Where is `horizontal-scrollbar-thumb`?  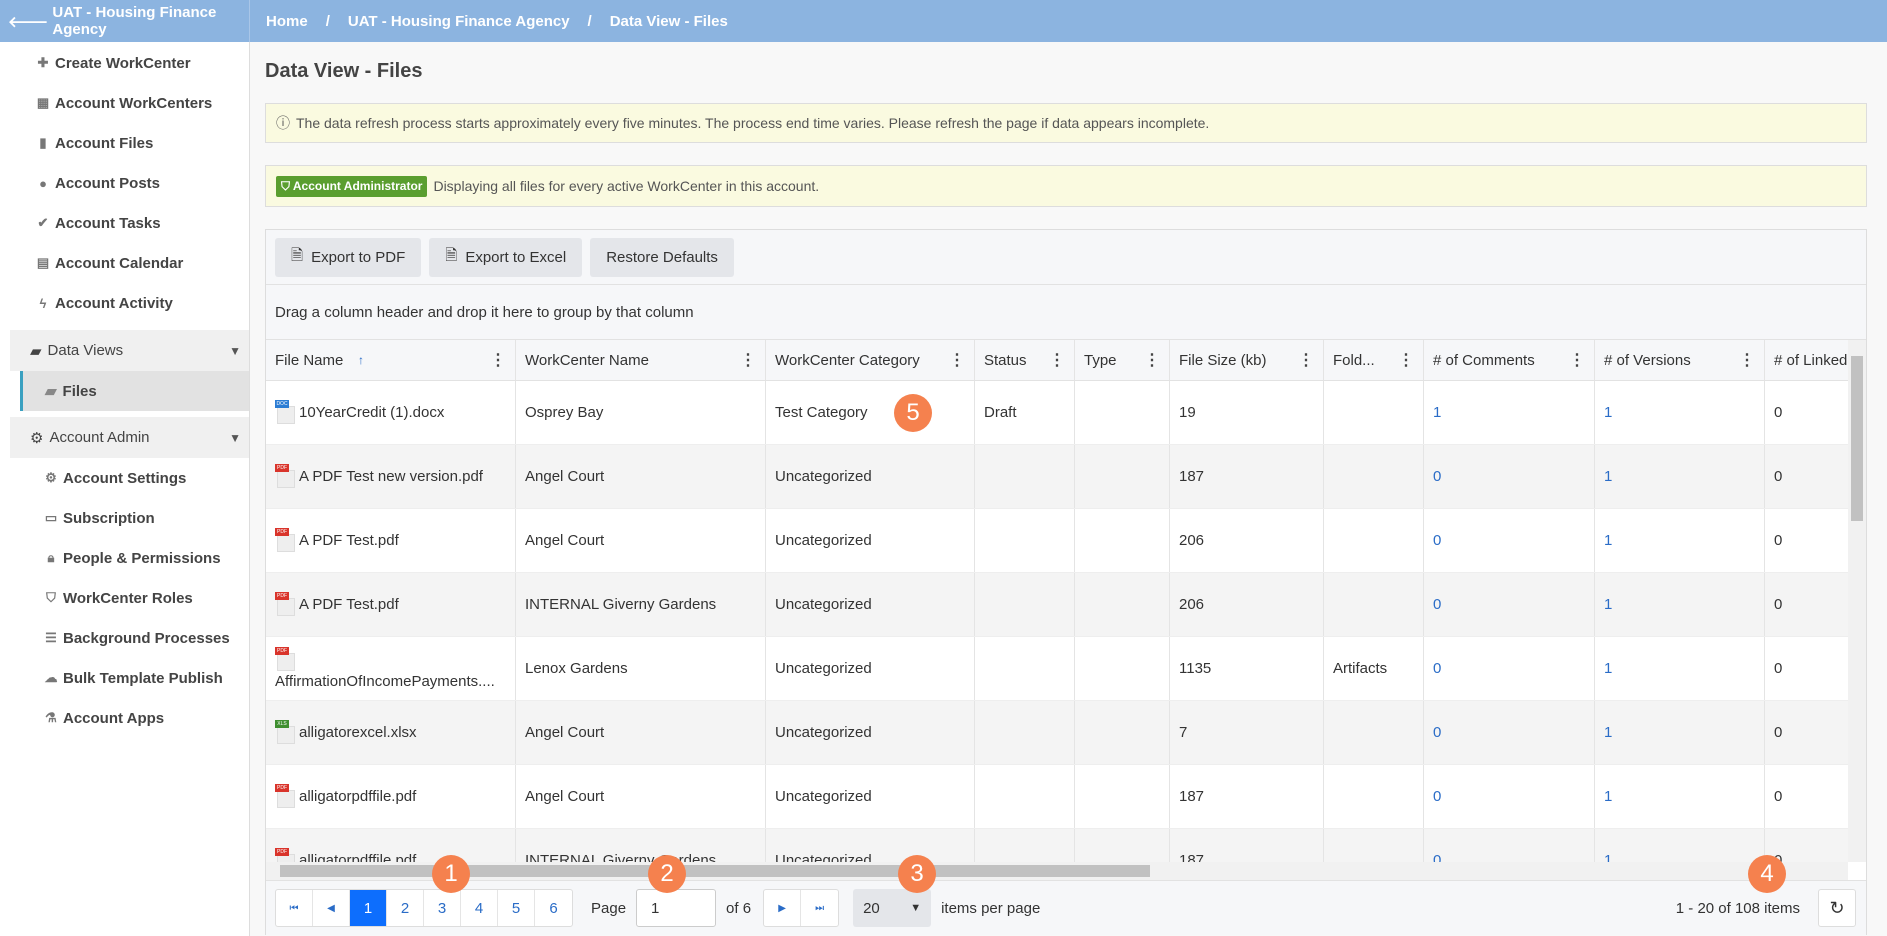
horizontal-scrollbar-thumb is located at coordinates (715, 871).